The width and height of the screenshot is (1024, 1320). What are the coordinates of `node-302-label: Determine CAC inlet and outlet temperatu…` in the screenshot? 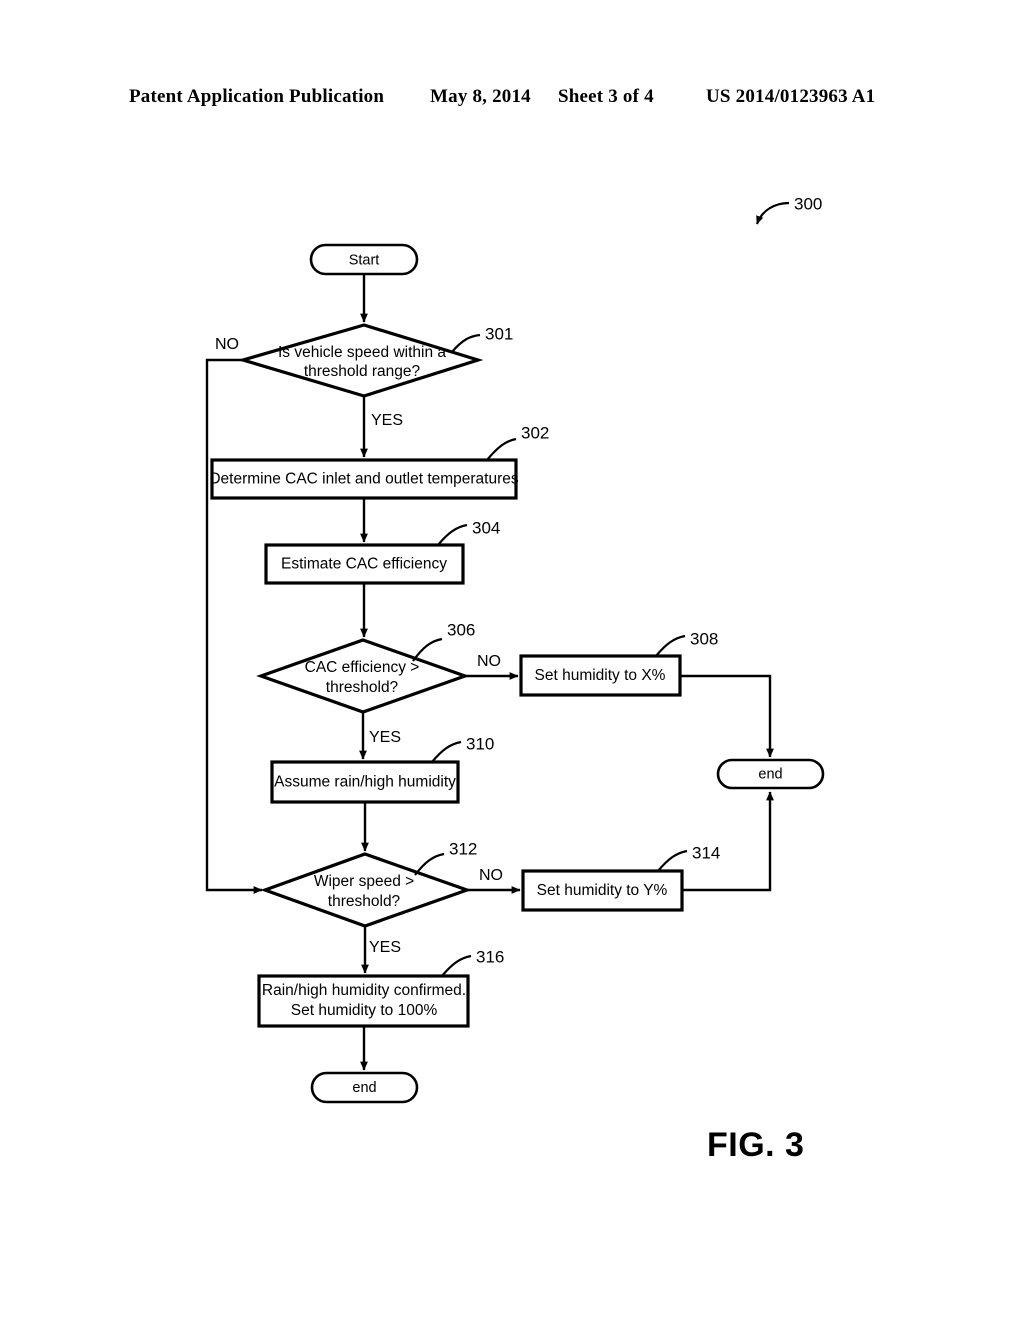 It's located at (364, 479).